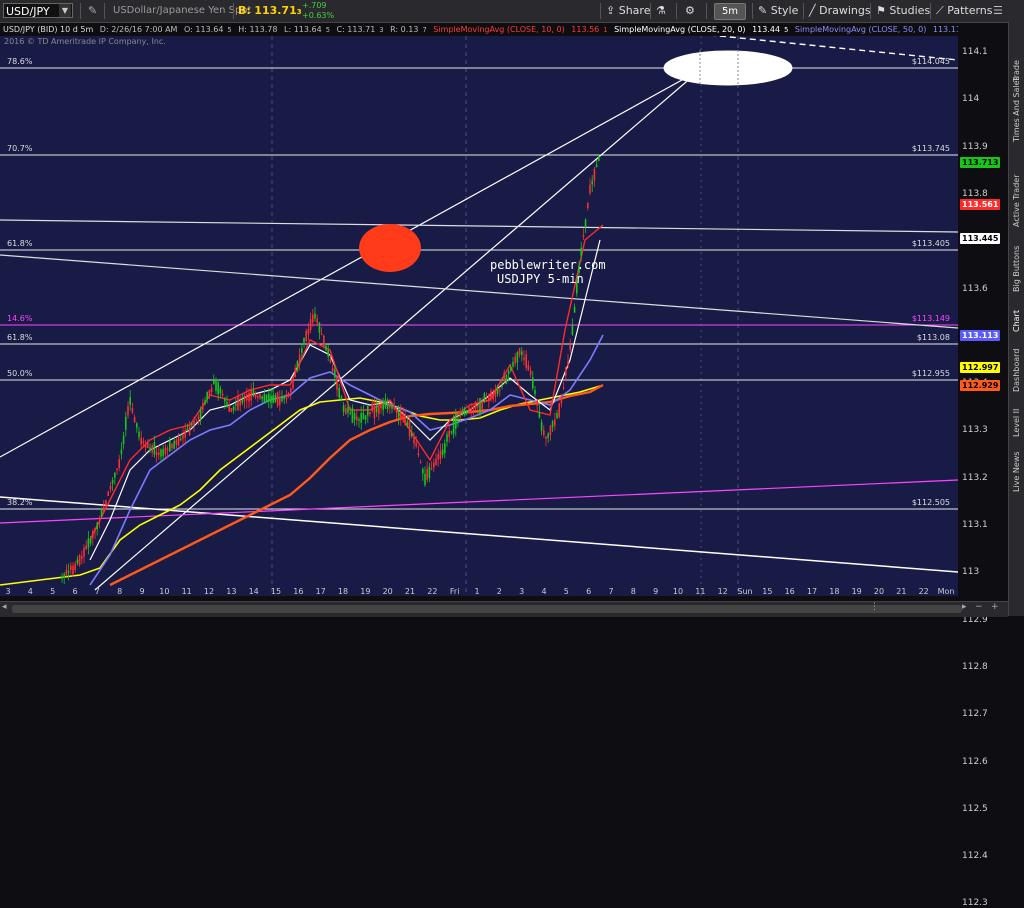  What do you see at coordinates (964, 11) in the screenshot?
I see `patterns-menu: ⟋ Patterns` at bounding box center [964, 11].